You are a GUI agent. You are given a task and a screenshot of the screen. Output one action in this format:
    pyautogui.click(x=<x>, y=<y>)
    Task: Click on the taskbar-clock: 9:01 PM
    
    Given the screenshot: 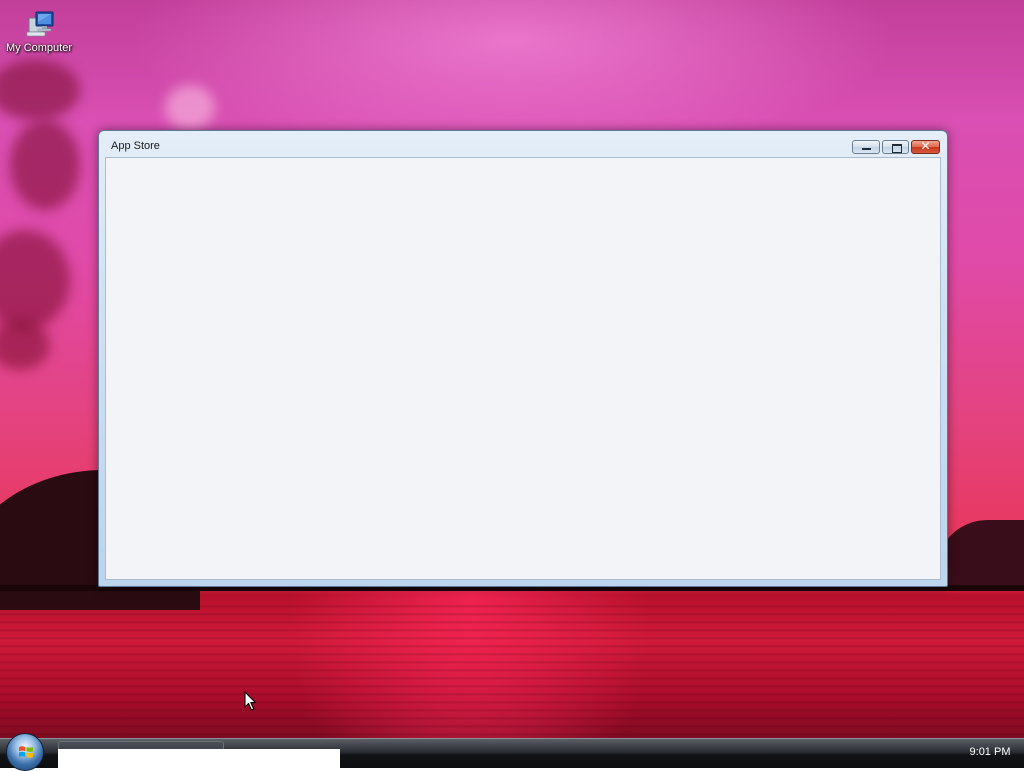 What is the action you would take?
    pyautogui.click(x=990, y=752)
    